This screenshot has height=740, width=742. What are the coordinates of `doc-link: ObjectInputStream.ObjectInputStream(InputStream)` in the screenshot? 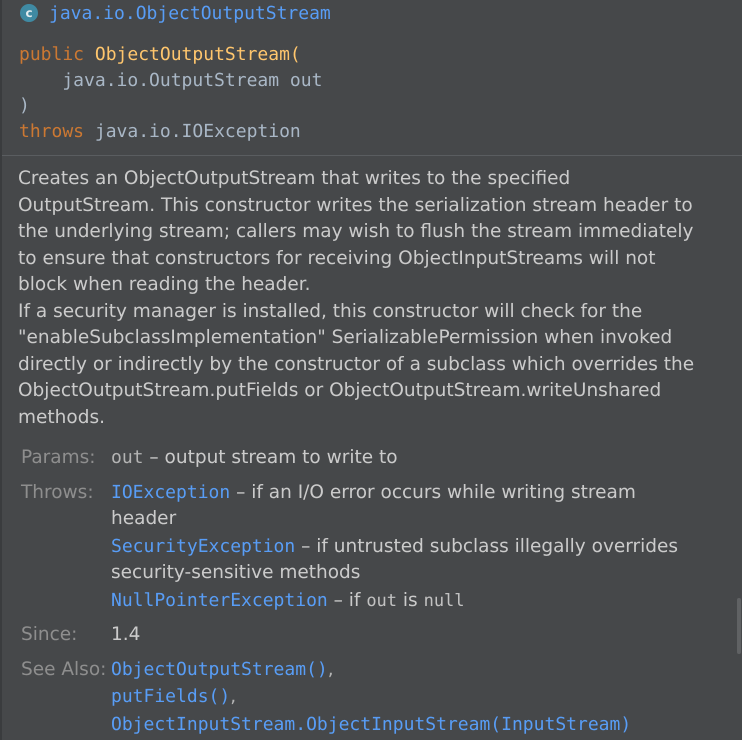 It's located at (371, 724).